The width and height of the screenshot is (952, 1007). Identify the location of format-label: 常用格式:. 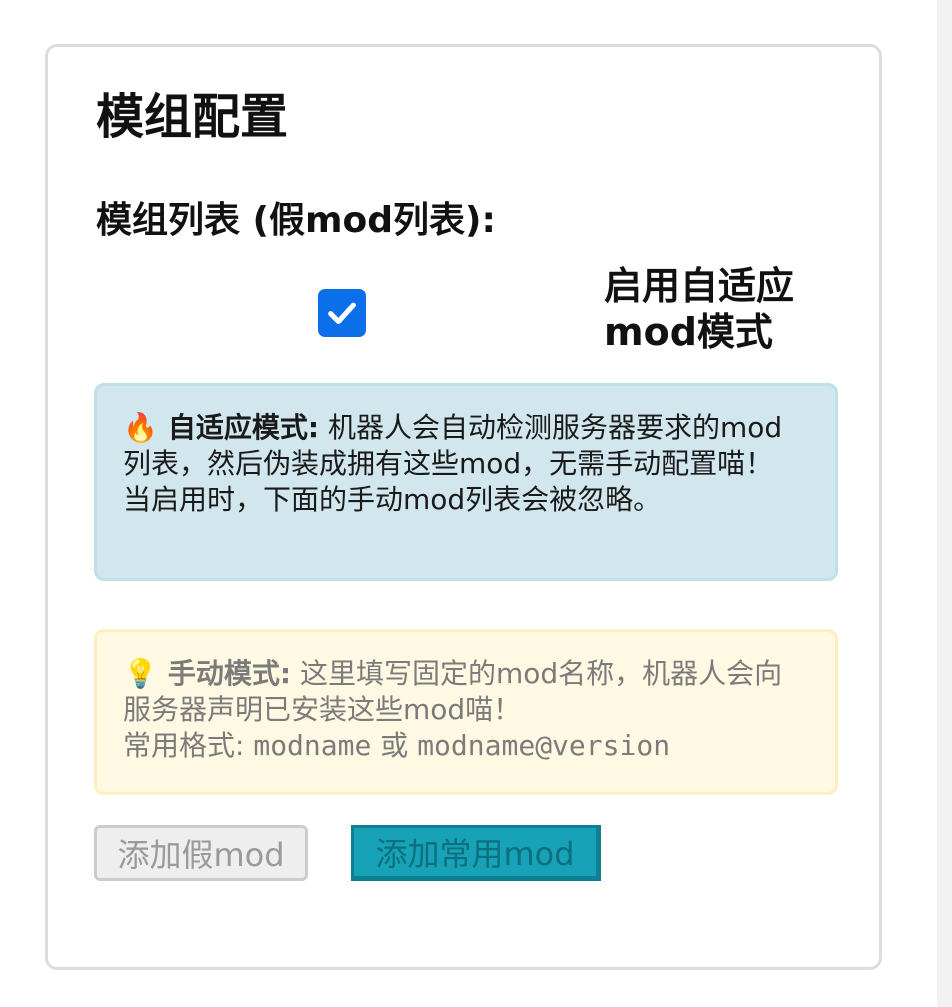
(184, 745).